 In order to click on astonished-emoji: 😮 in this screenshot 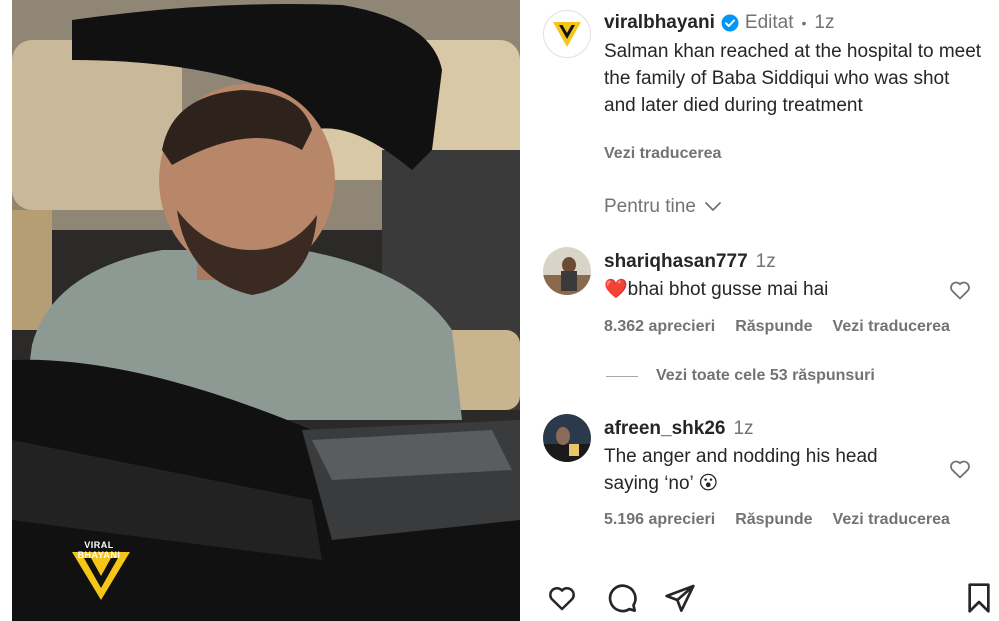, I will do `click(708, 483)`.